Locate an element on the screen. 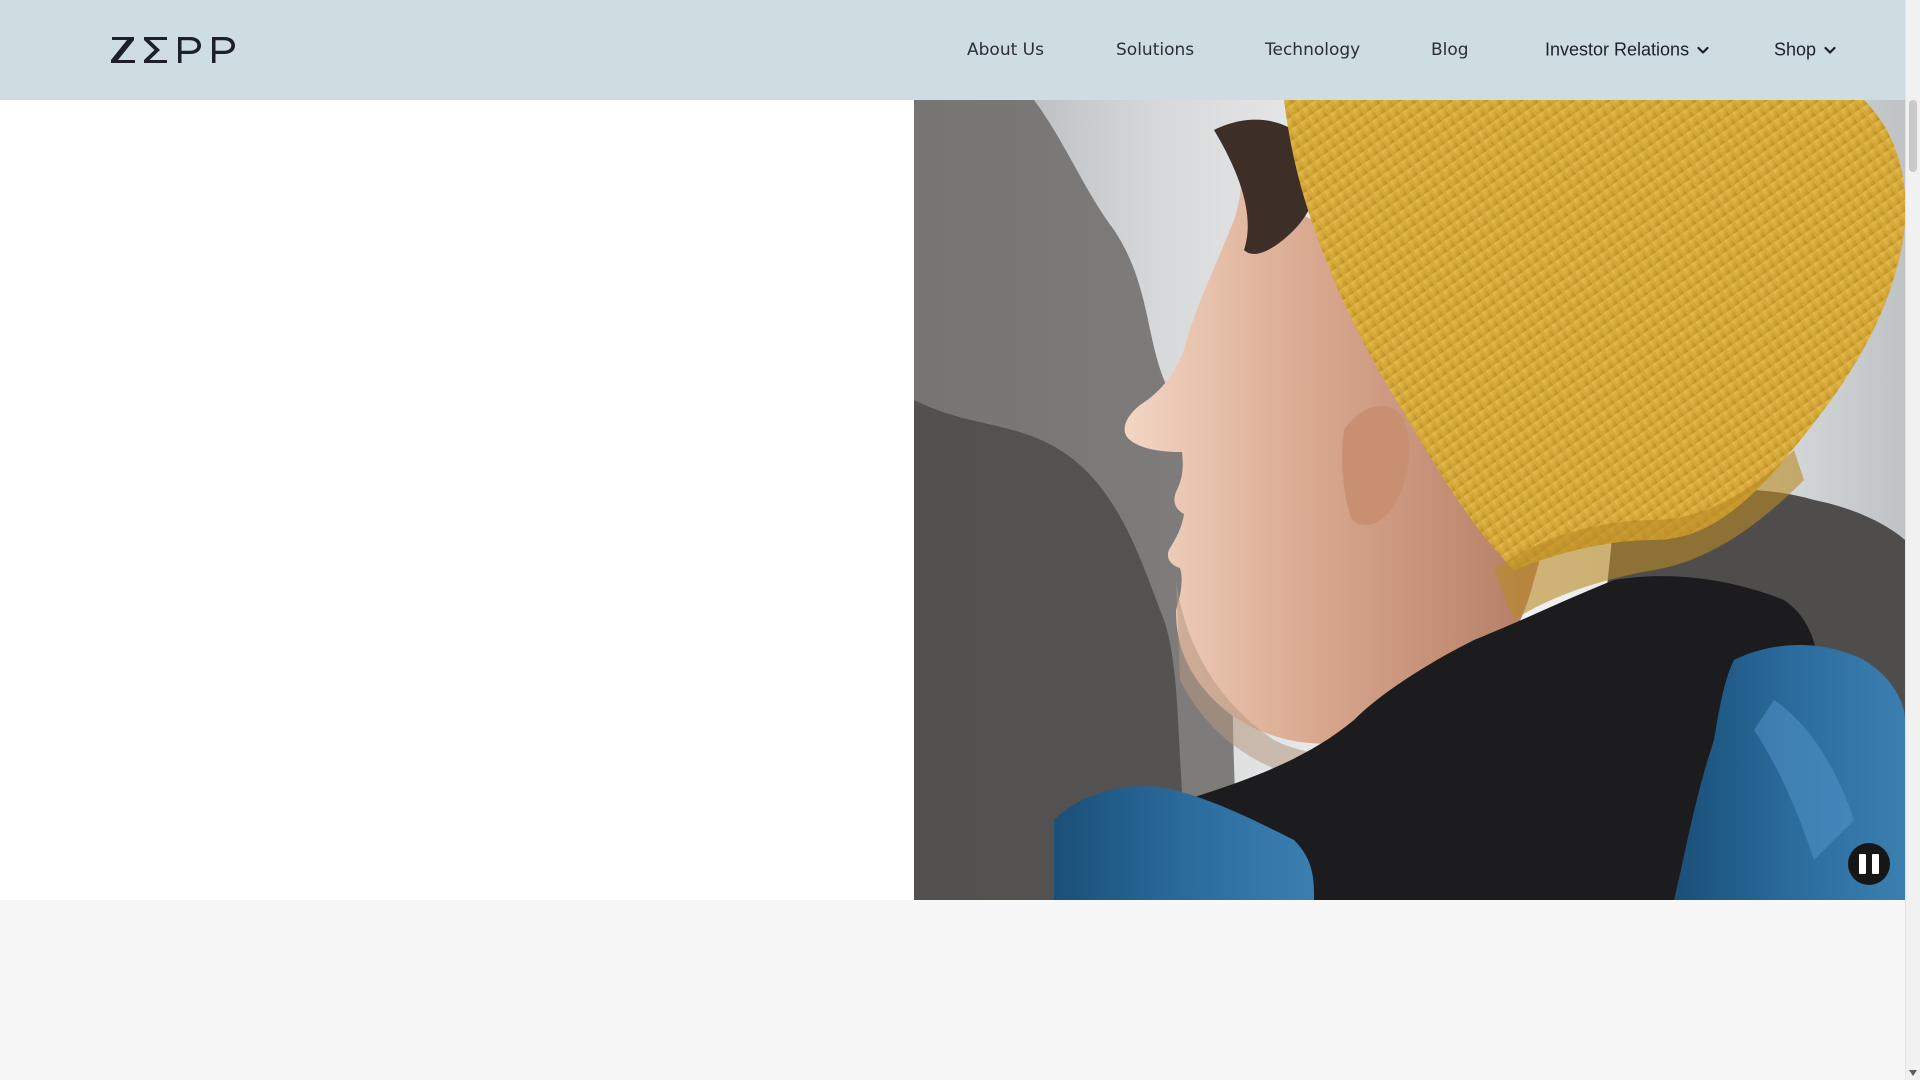  nav-investor-relations: Investor Relations is located at coordinates (1627, 50).